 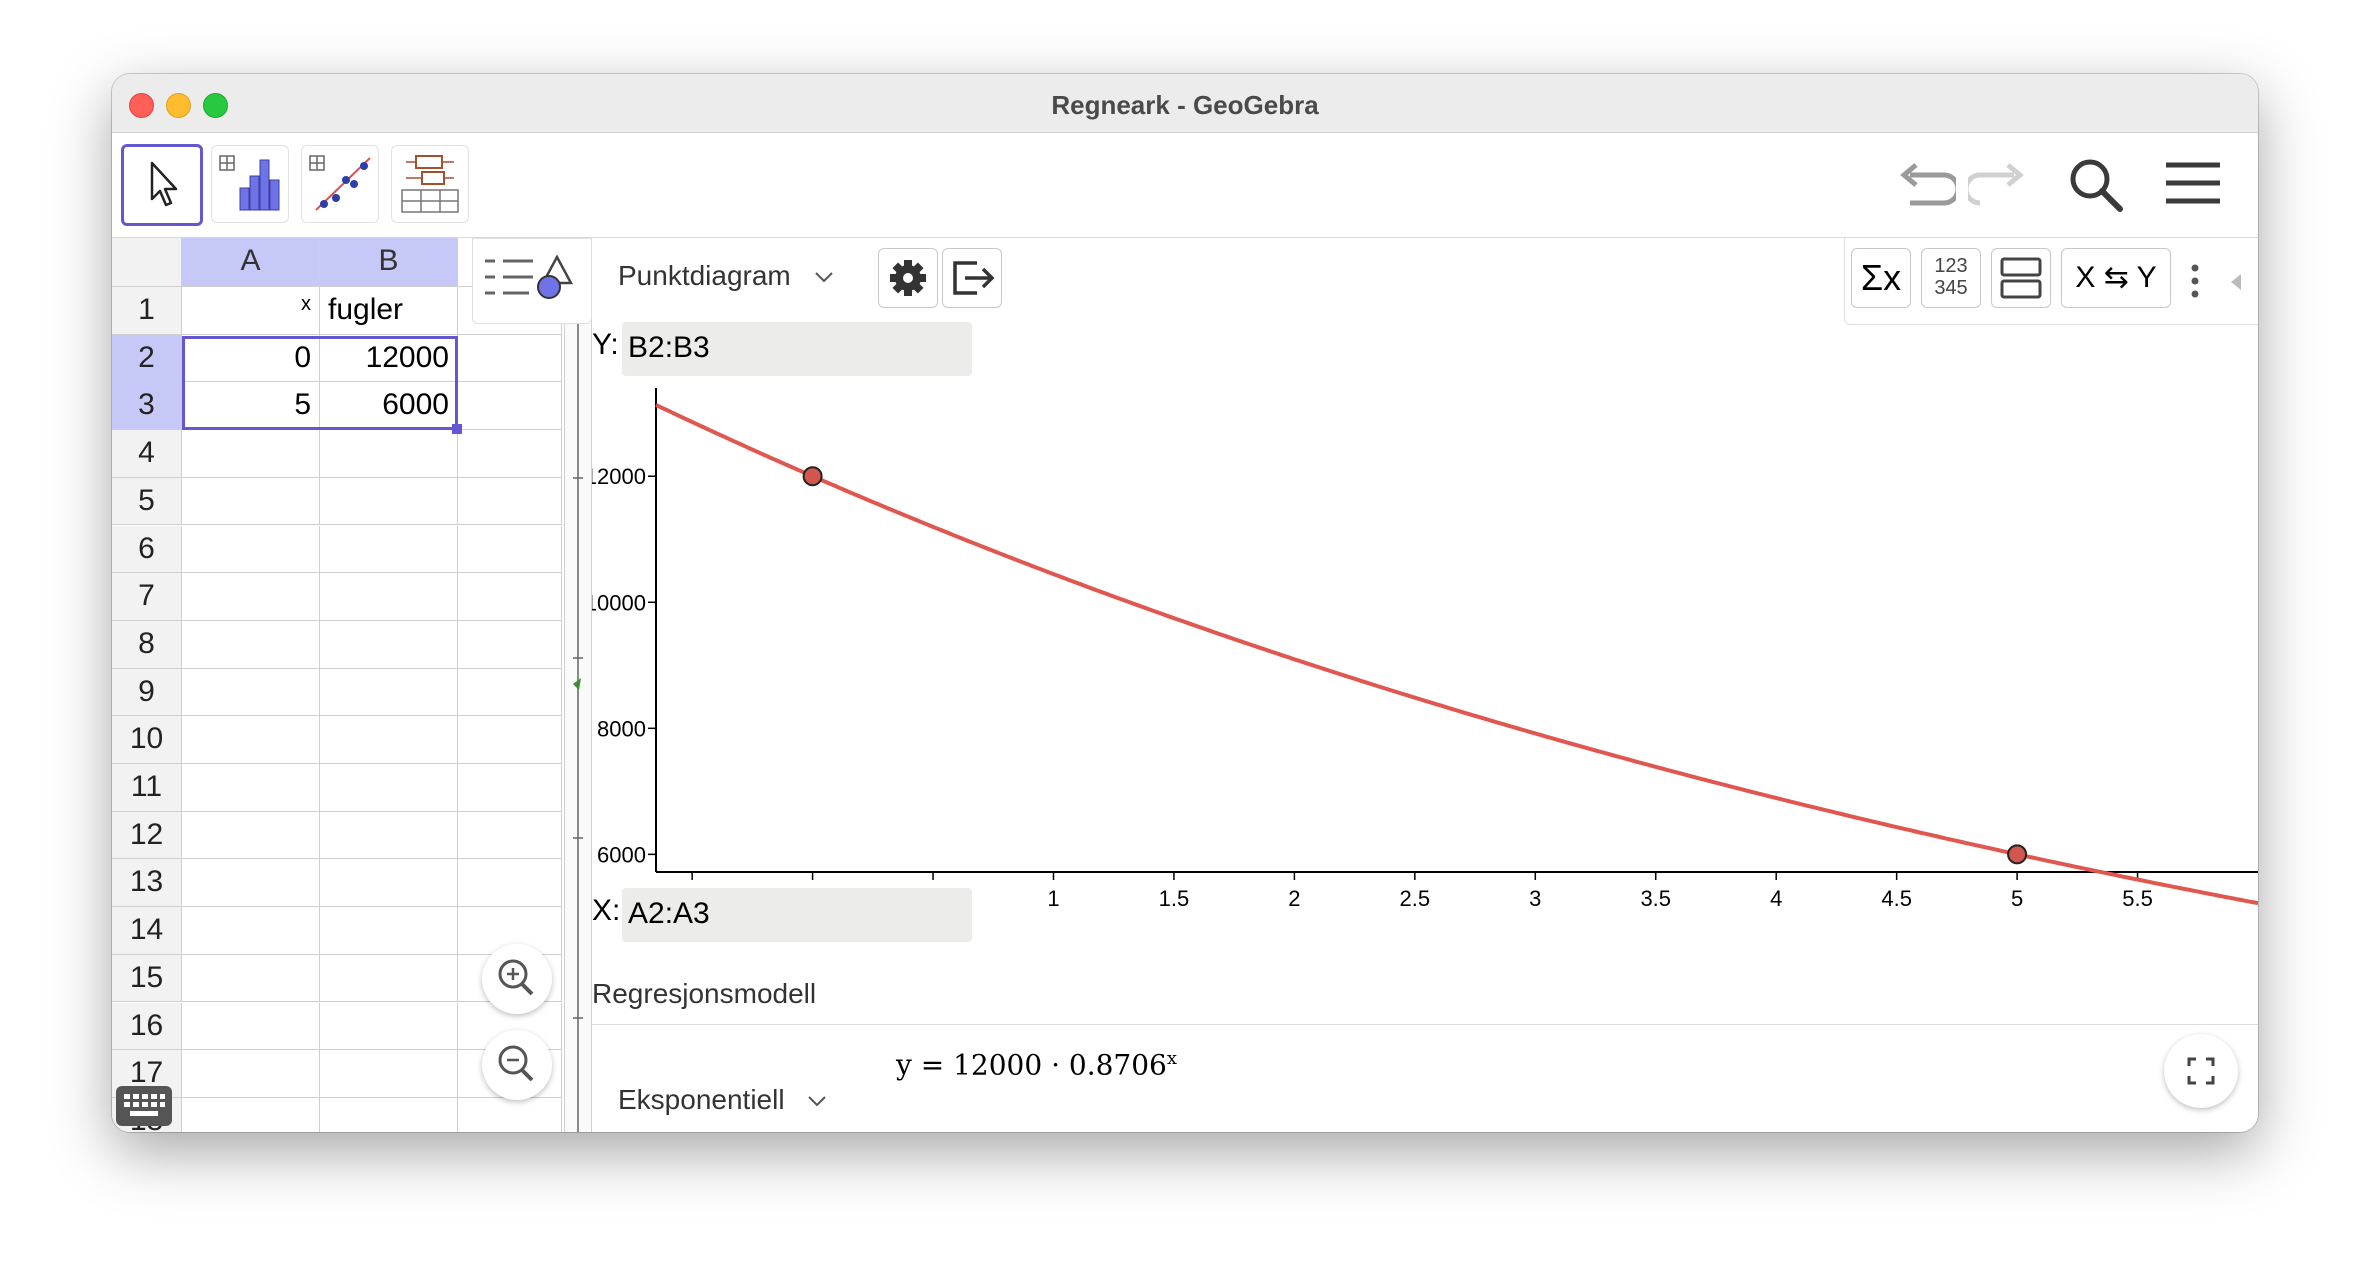 I want to click on cell-b3: 6000, so click(x=389, y=406).